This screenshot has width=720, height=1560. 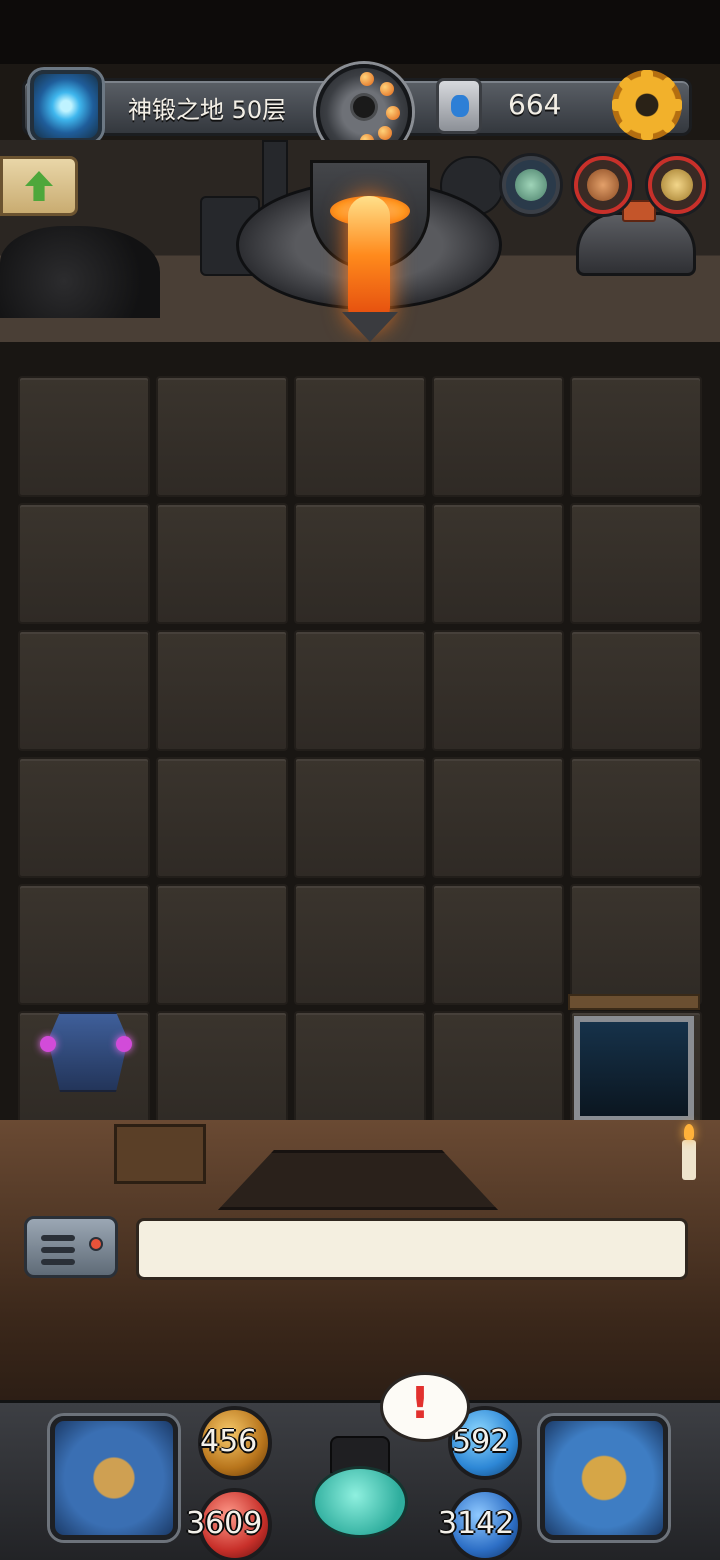 I want to click on message-dot-icon, so click(x=96, y=1244).